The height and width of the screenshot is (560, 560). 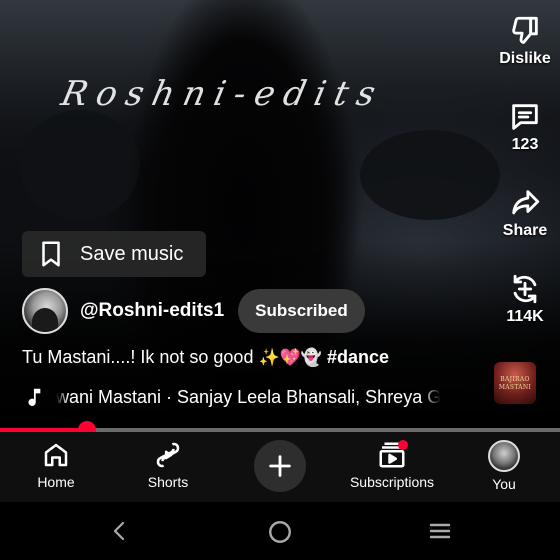 I want to click on caption-emojis: ✨💖👻, so click(x=290, y=358).